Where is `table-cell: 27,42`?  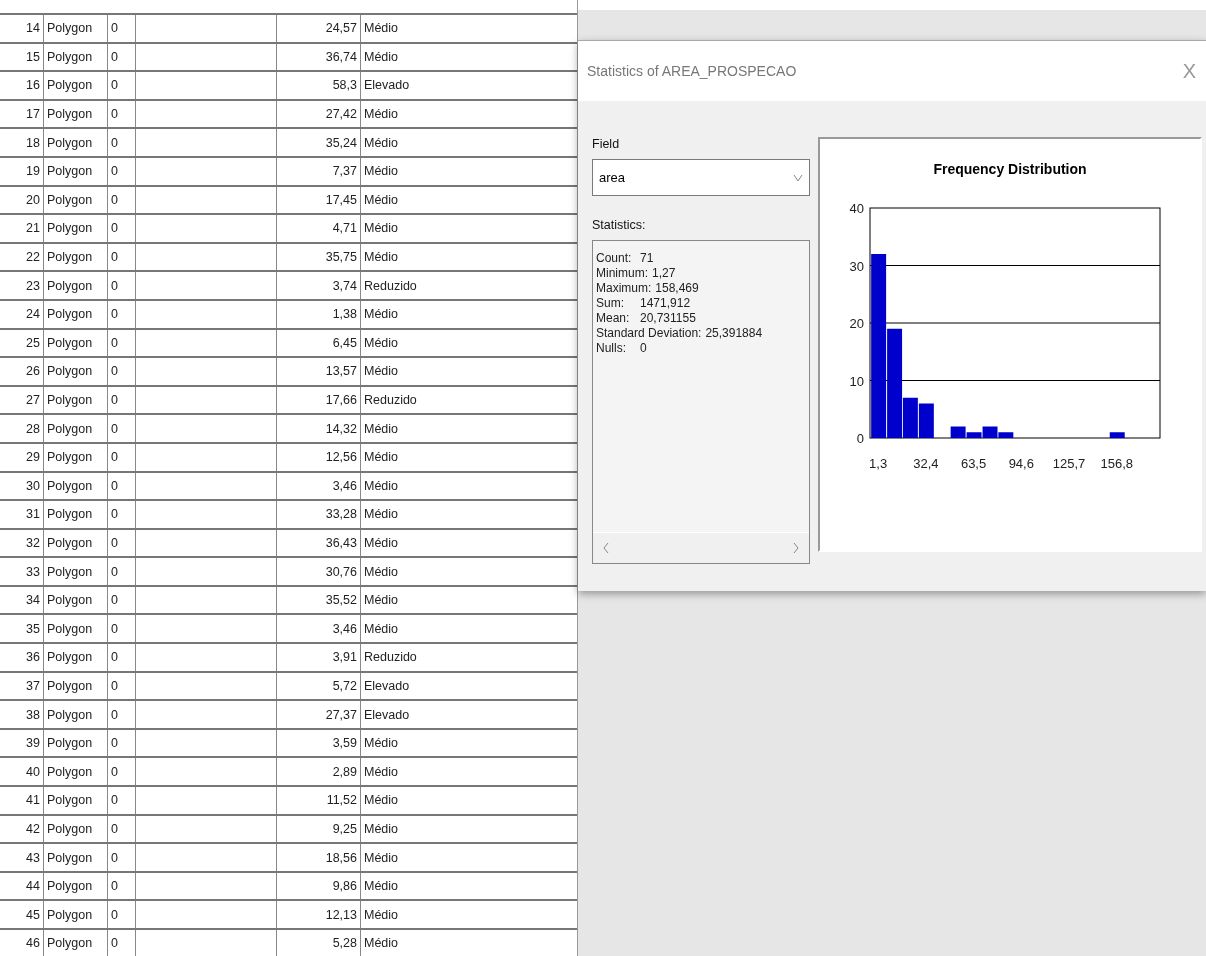 table-cell: 27,42 is located at coordinates (319, 114).